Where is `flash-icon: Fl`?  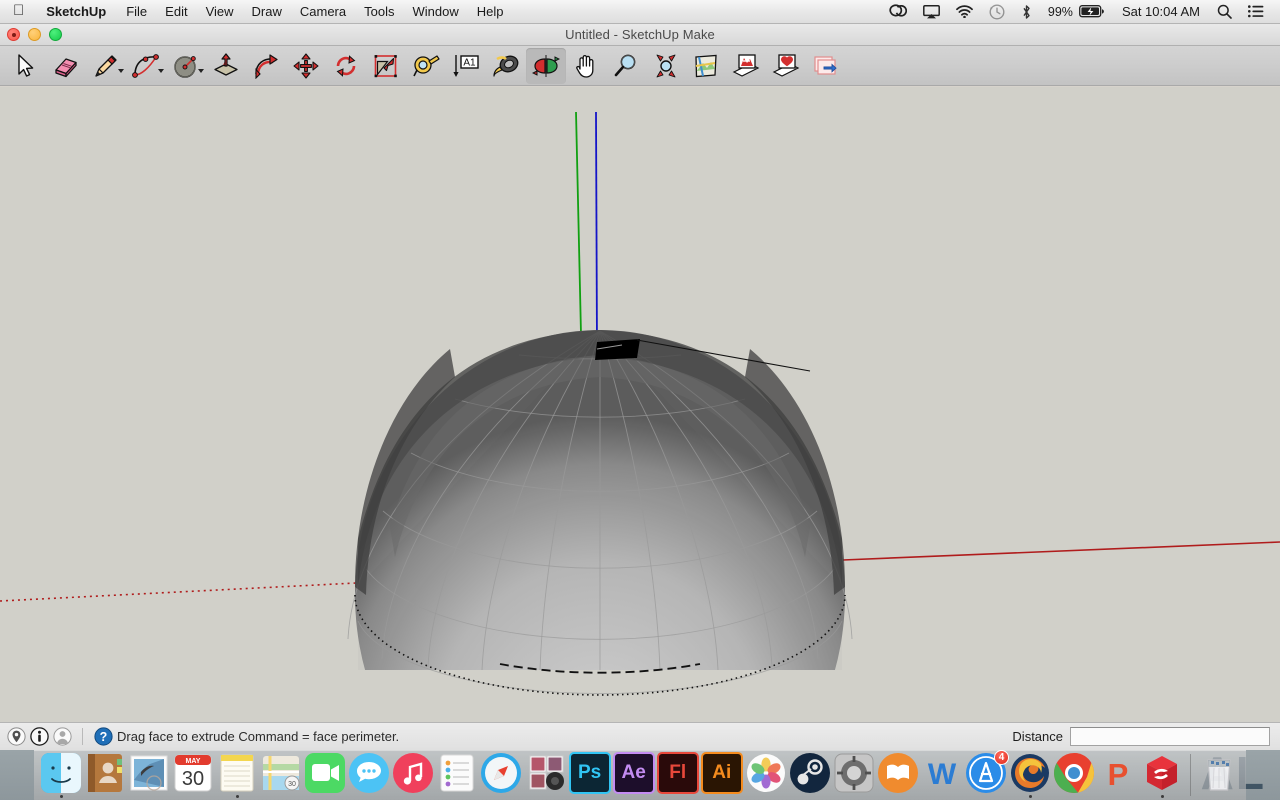
flash-icon: Fl is located at coordinates (677, 773).